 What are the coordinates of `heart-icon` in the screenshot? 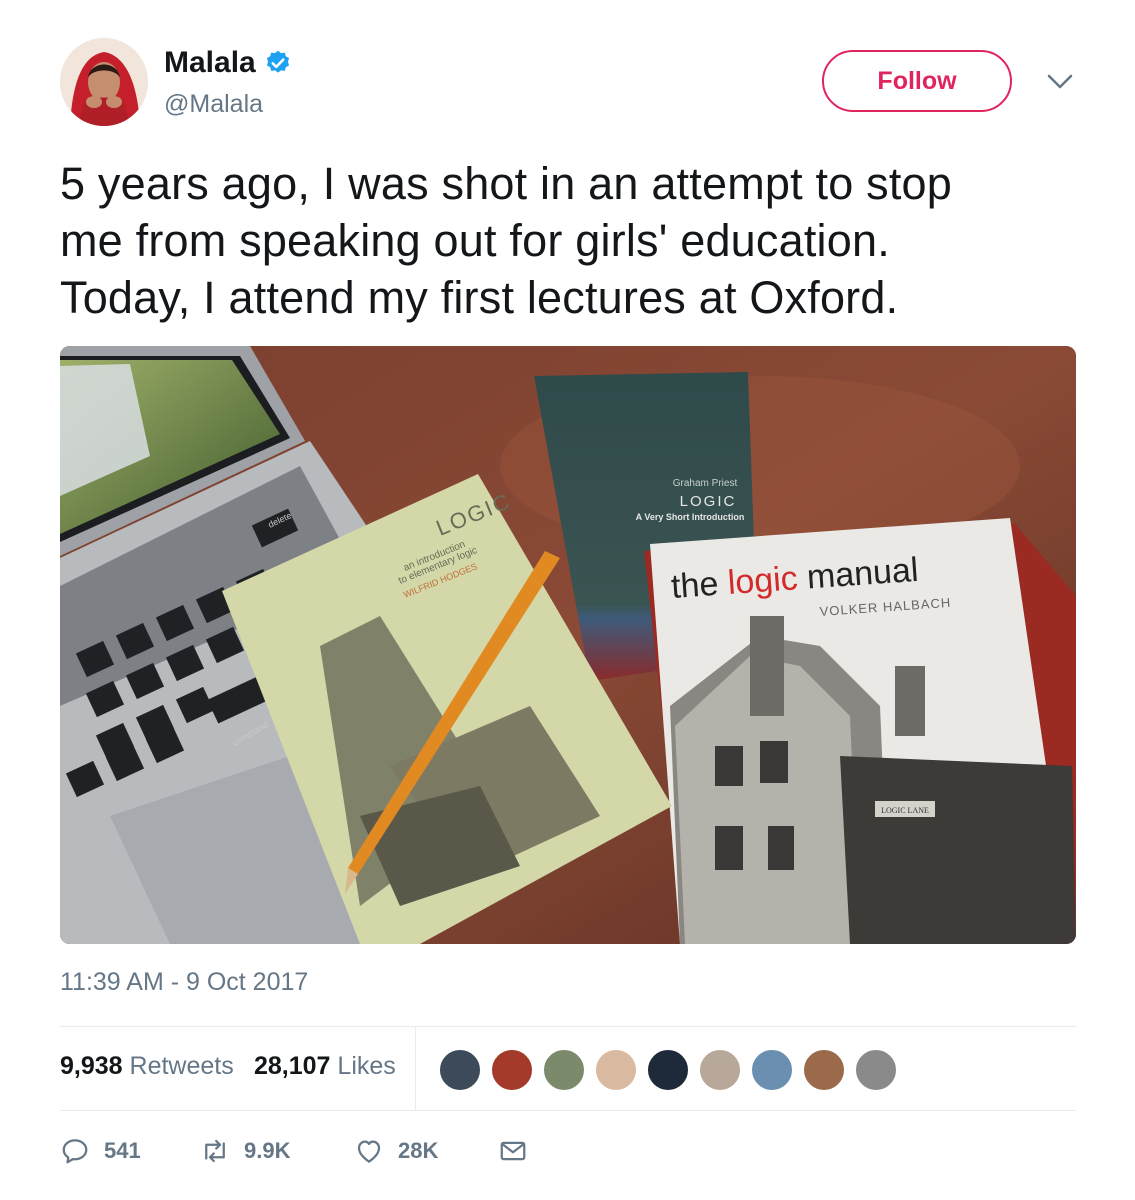 It's located at (369, 1151).